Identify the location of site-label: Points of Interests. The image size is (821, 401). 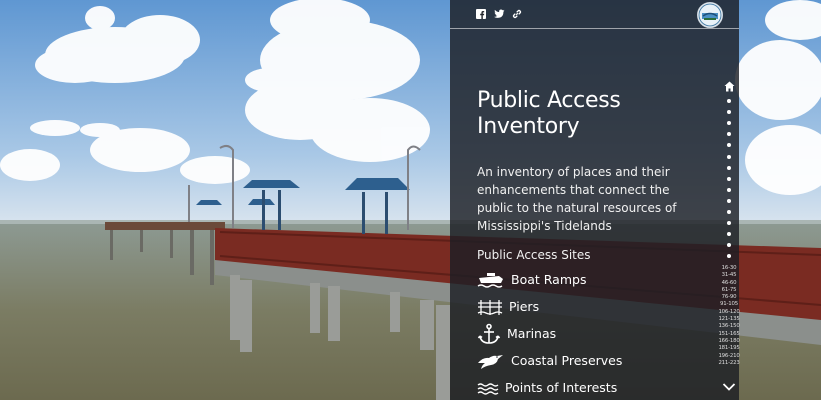
(561, 387).